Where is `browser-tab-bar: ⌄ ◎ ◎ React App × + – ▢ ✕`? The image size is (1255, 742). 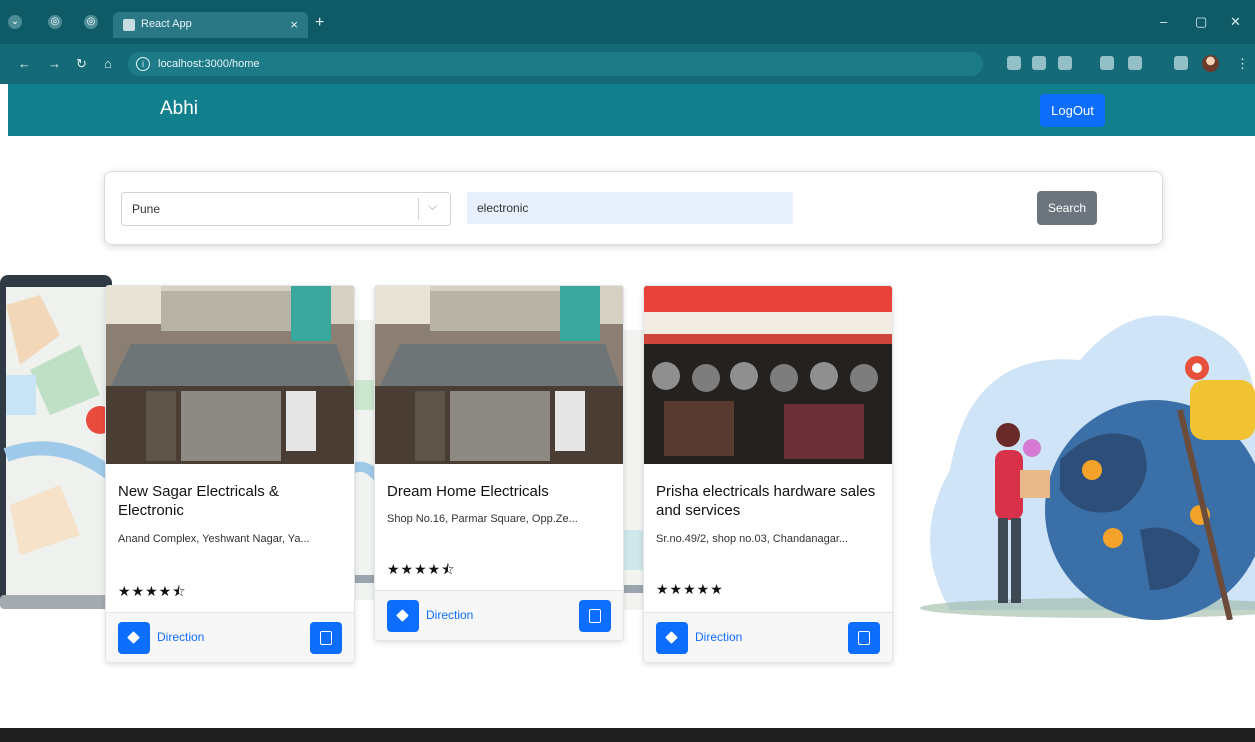
browser-tab-bar: ⌄ ◎ ◎ React App × + – ▢ ✕ is located at coordinates (627, 22).